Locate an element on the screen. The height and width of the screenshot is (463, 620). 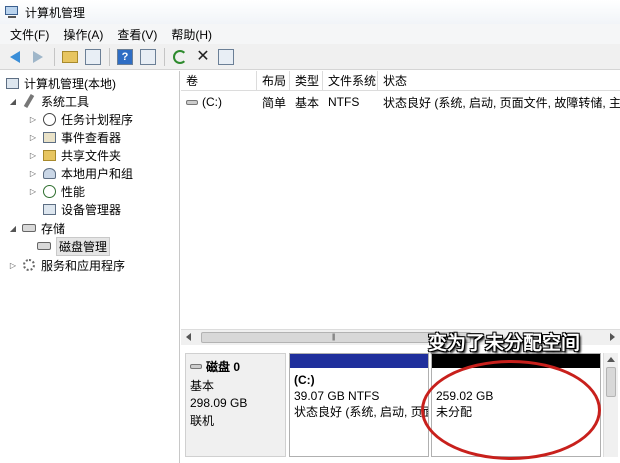
partition-c: (C:) 39.07 GB NTFS 状态良好 (系统, 启动, 页面 is located at coordinates (359, 405).